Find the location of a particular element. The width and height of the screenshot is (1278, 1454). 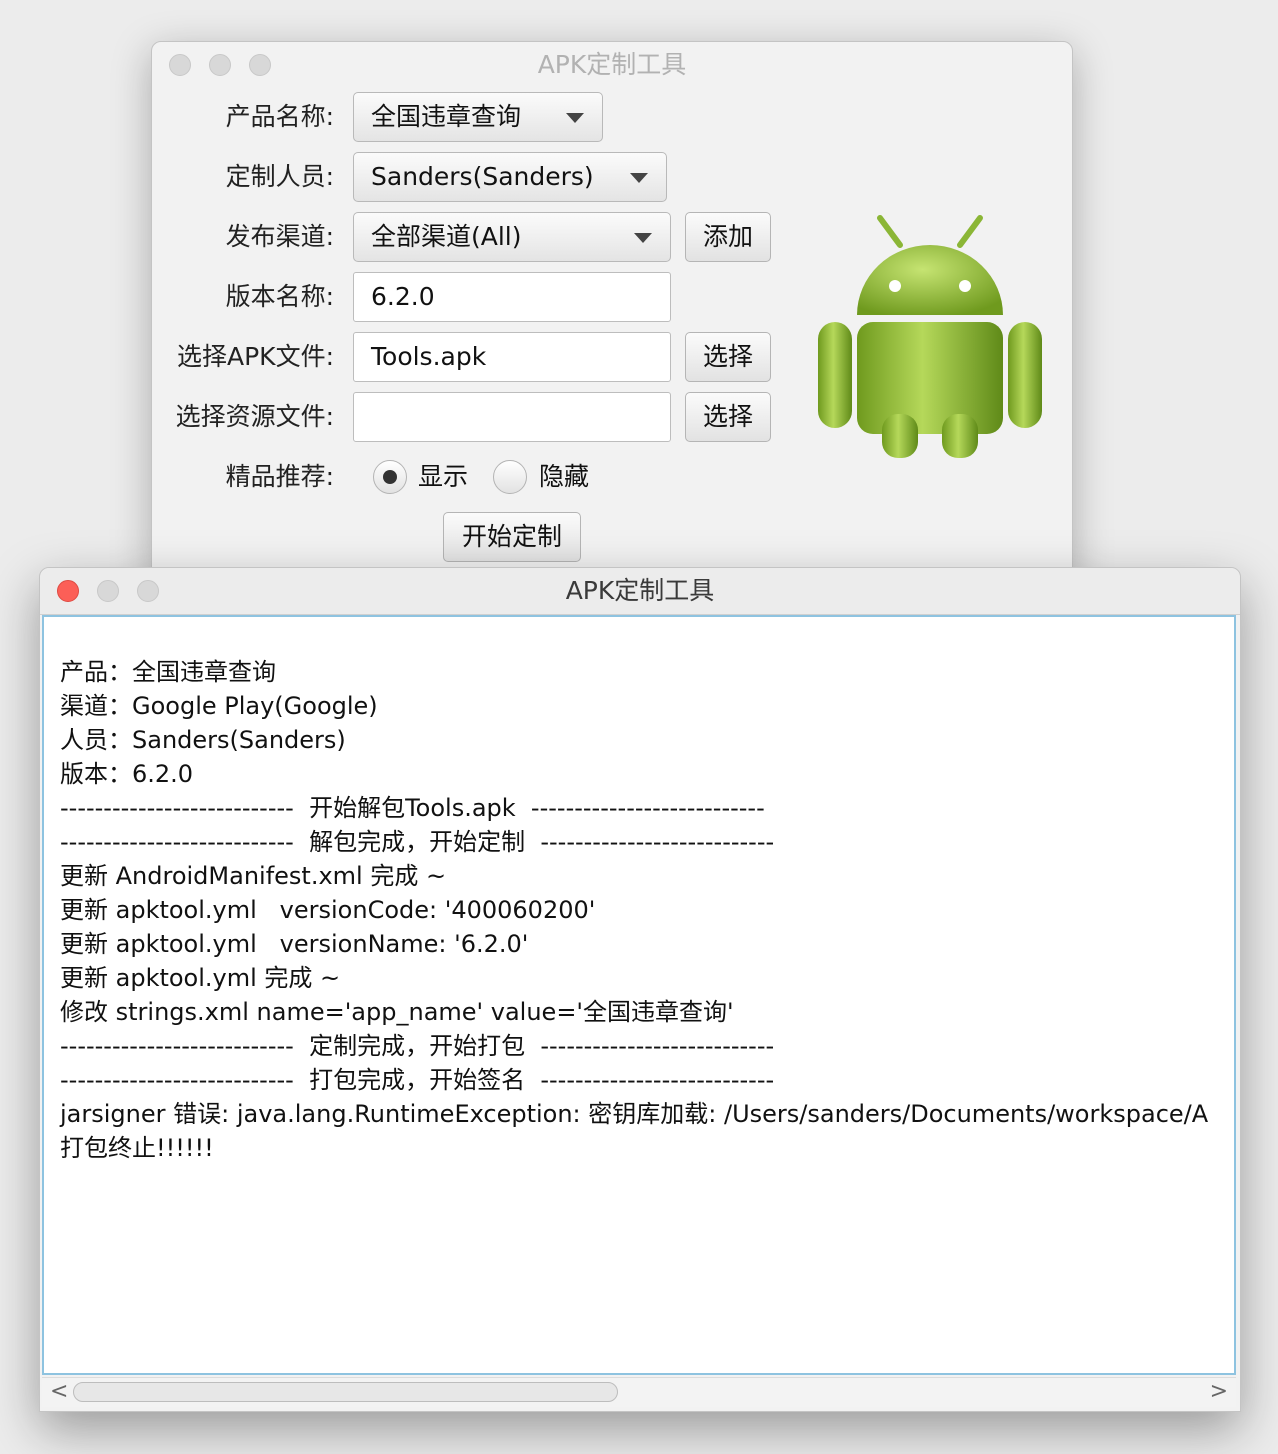

customizer-select: Sanders(Sanders) is located at coordinates (510, 177).